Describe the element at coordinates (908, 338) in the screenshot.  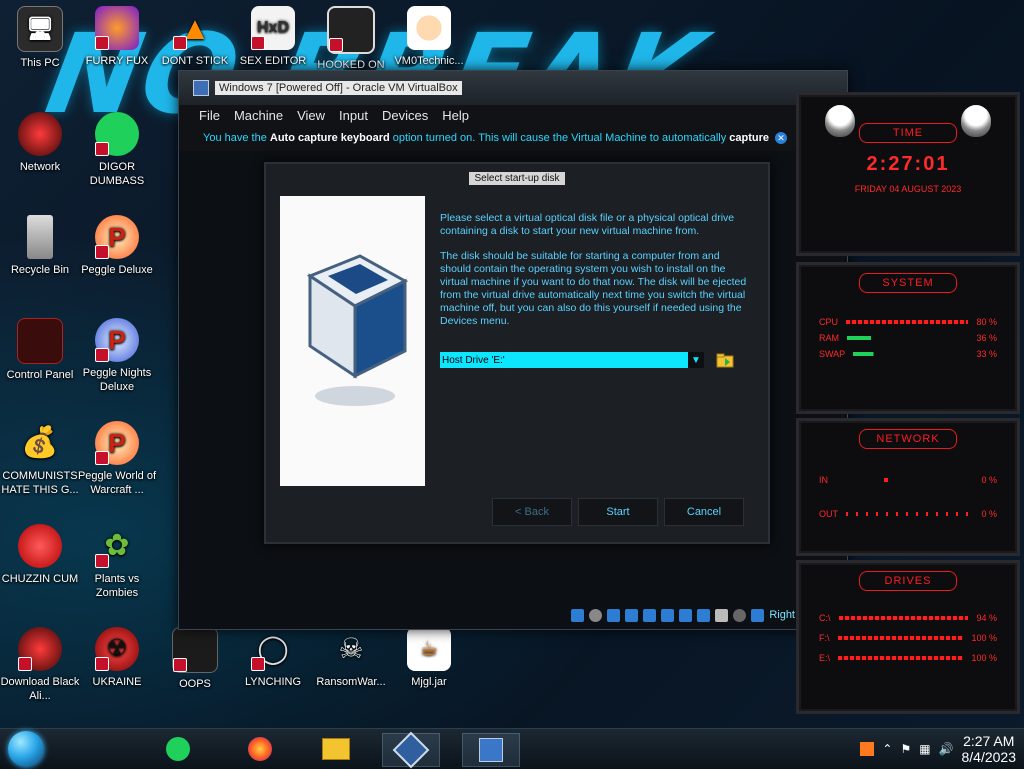
I see `system-row-ram: RAM 36 %` at that location.